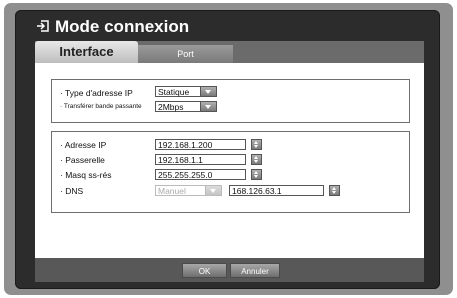 The width and height of the screenshot is (457, 298). What do you see at coordinates (276, 190) in the screenshot?
I see `dns-field: 168.126.63.1` at bounding box center [276, 190].